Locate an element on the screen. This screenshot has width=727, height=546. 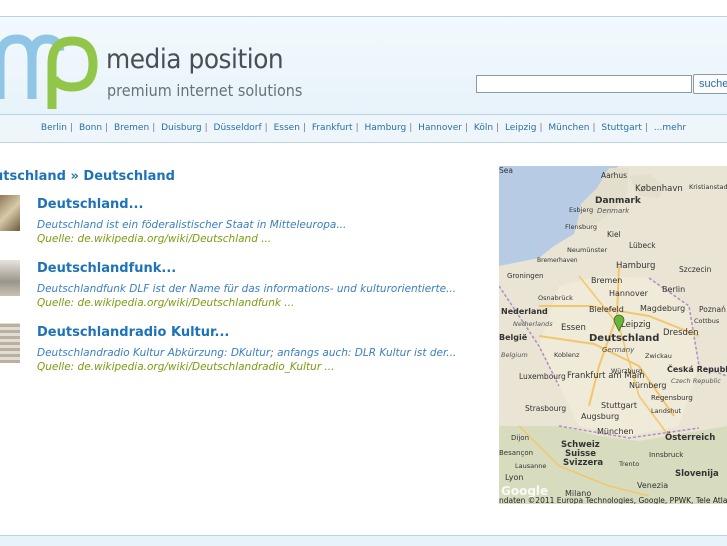
map-label: Essen is located at coordinates (573, 328).